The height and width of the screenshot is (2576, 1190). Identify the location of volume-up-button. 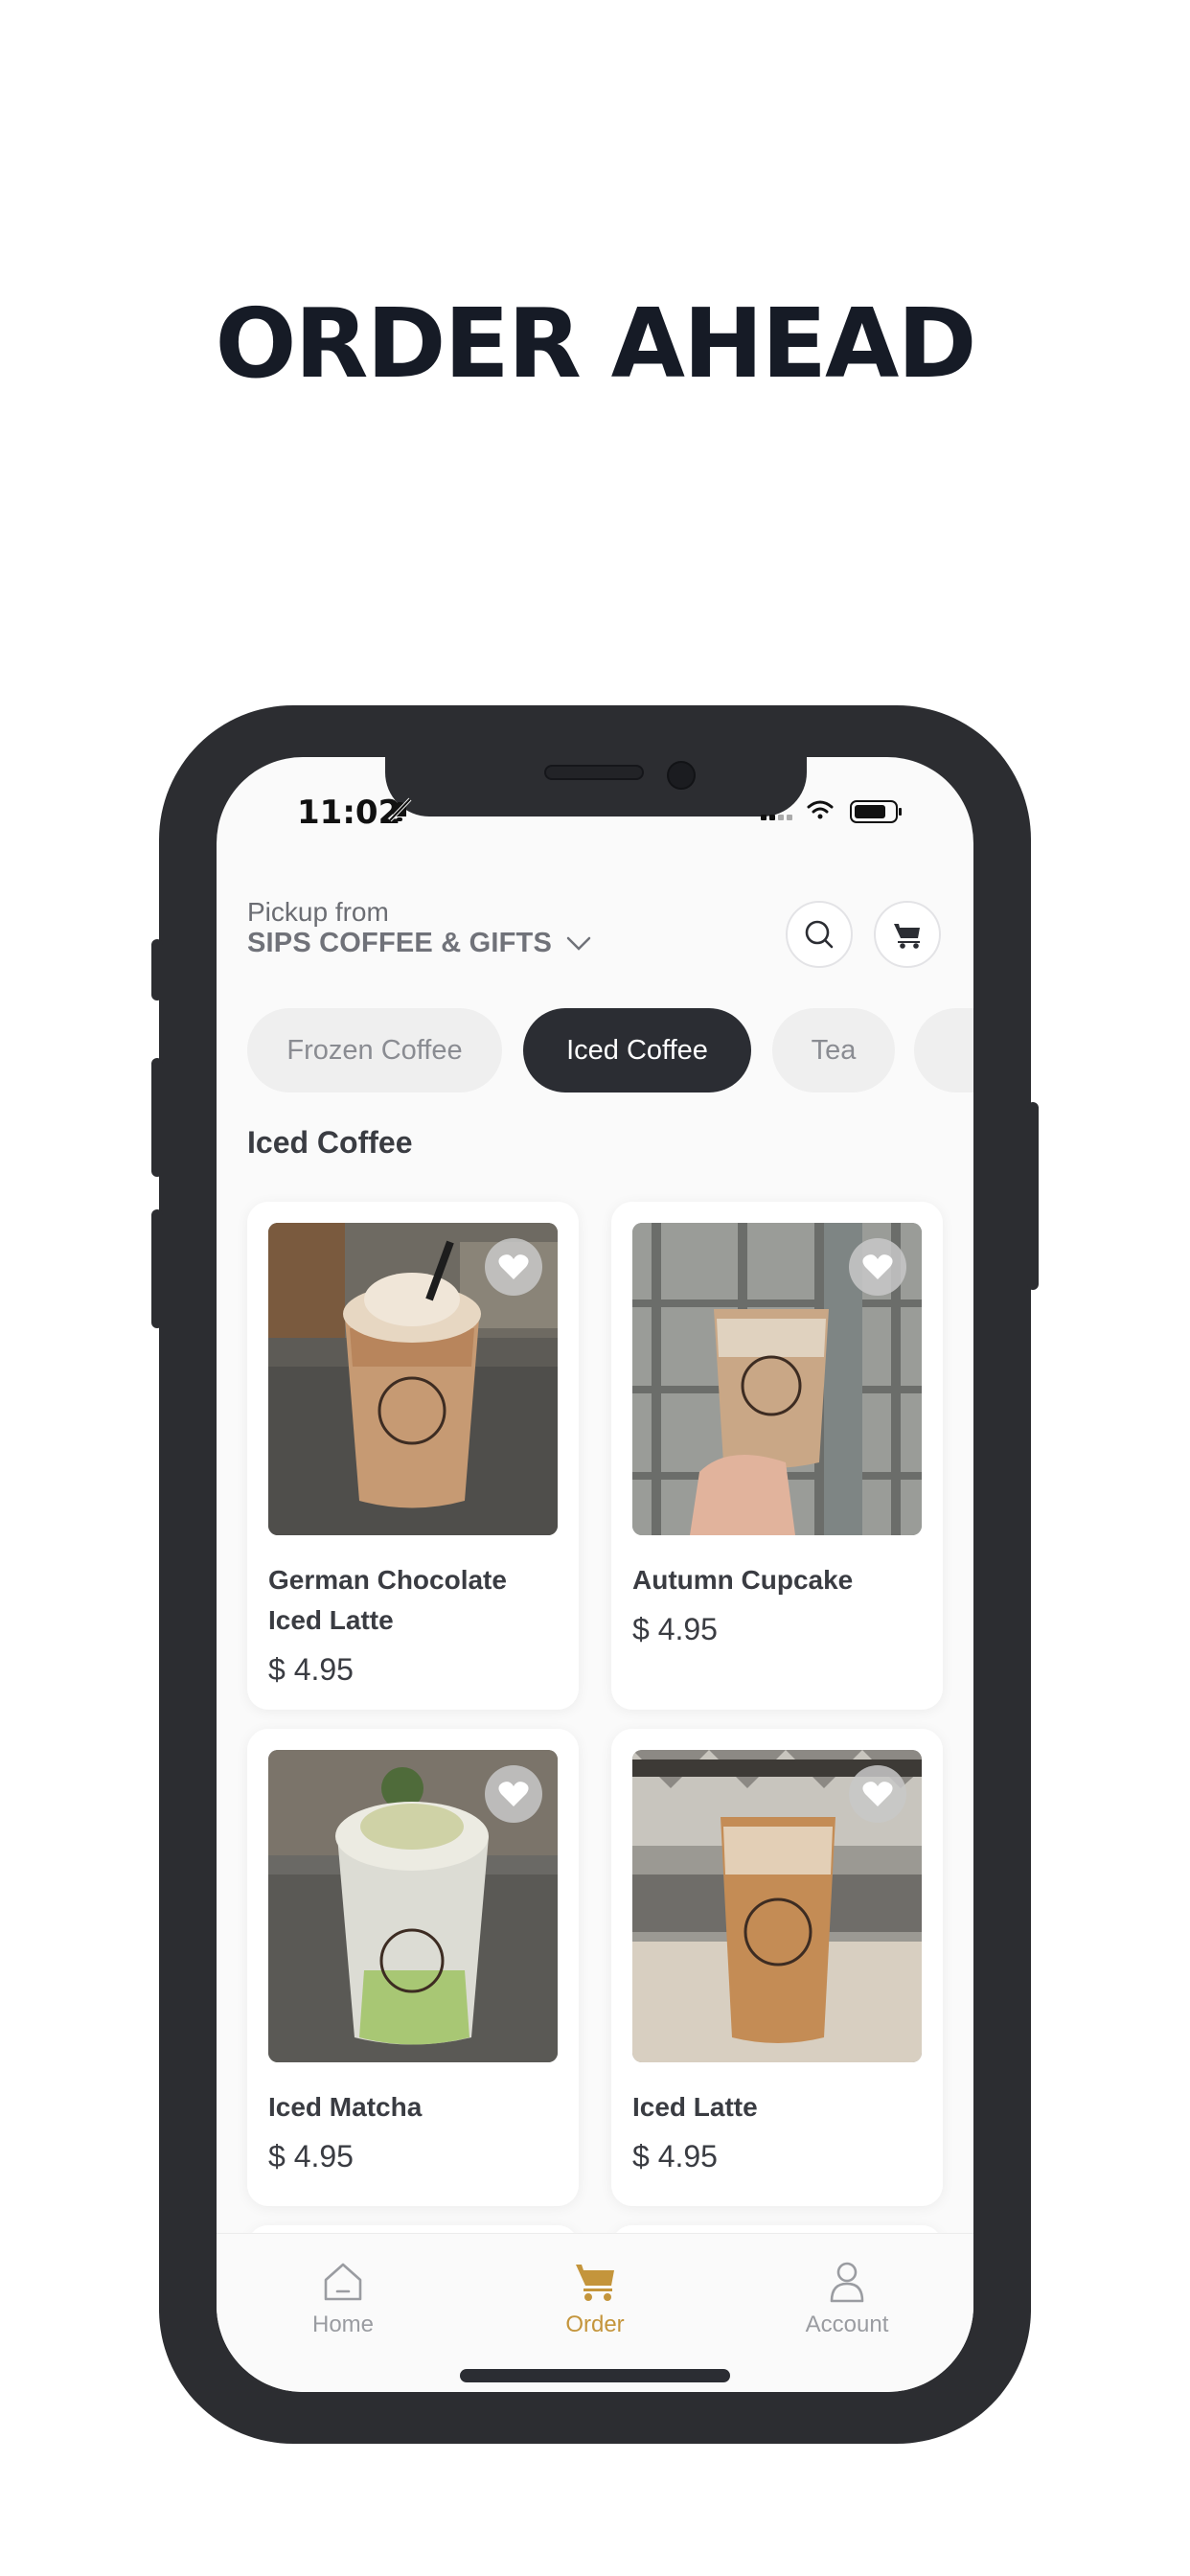
(157, 1117).